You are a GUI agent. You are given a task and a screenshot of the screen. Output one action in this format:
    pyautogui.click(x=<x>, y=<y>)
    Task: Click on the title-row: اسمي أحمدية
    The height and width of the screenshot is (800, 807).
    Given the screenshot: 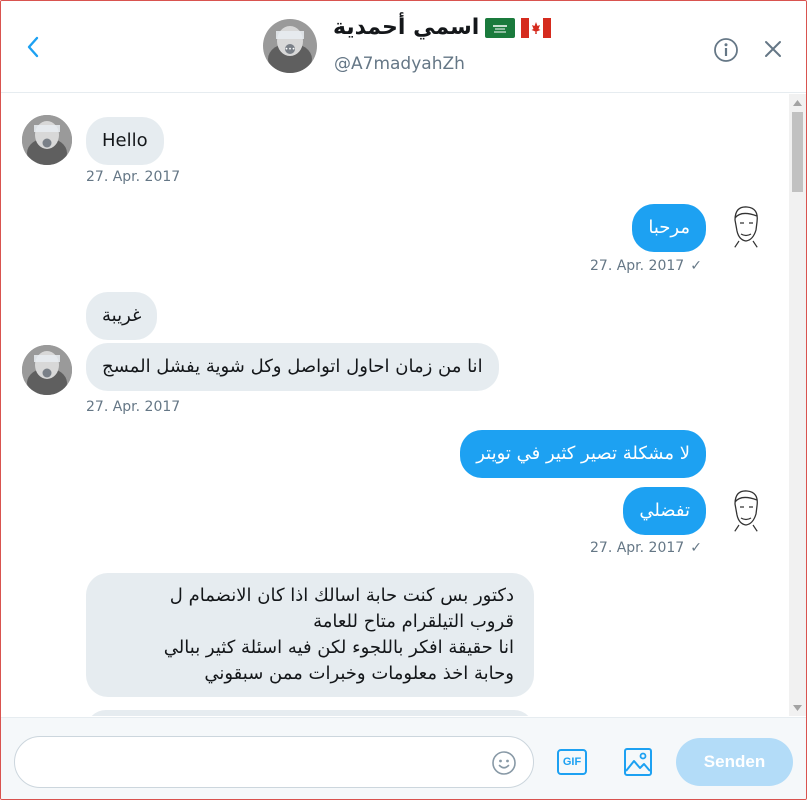 What is the action you would take?
    pyautogui.click(x=442, y=27)
    